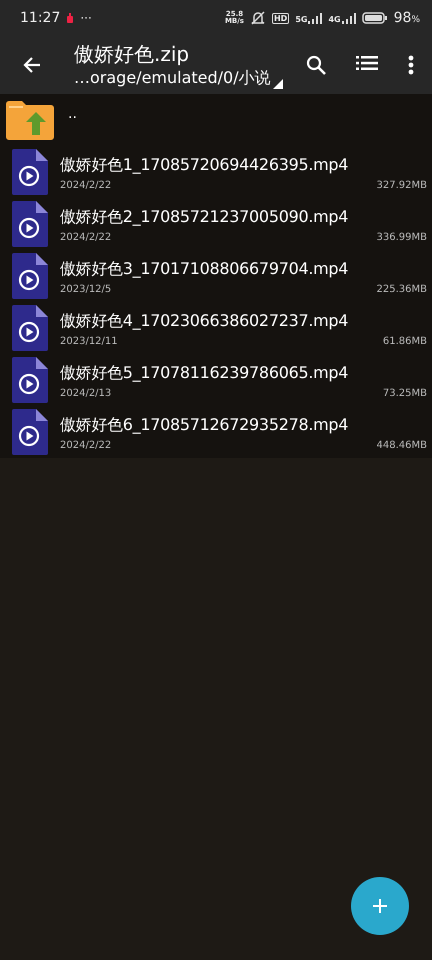  Describe the element at coordinates (86, 289) in the screenshot. I see `file-date: 2023/12/5` at that location.